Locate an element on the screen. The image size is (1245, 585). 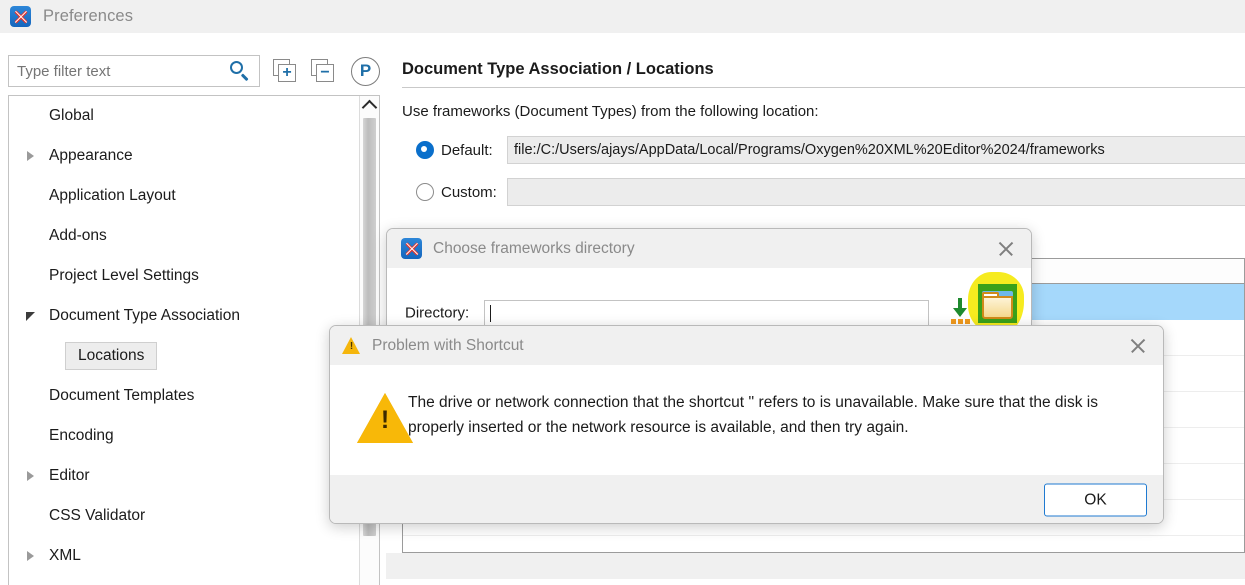
expand-all-icon: + is located at coordinates (285, 71).